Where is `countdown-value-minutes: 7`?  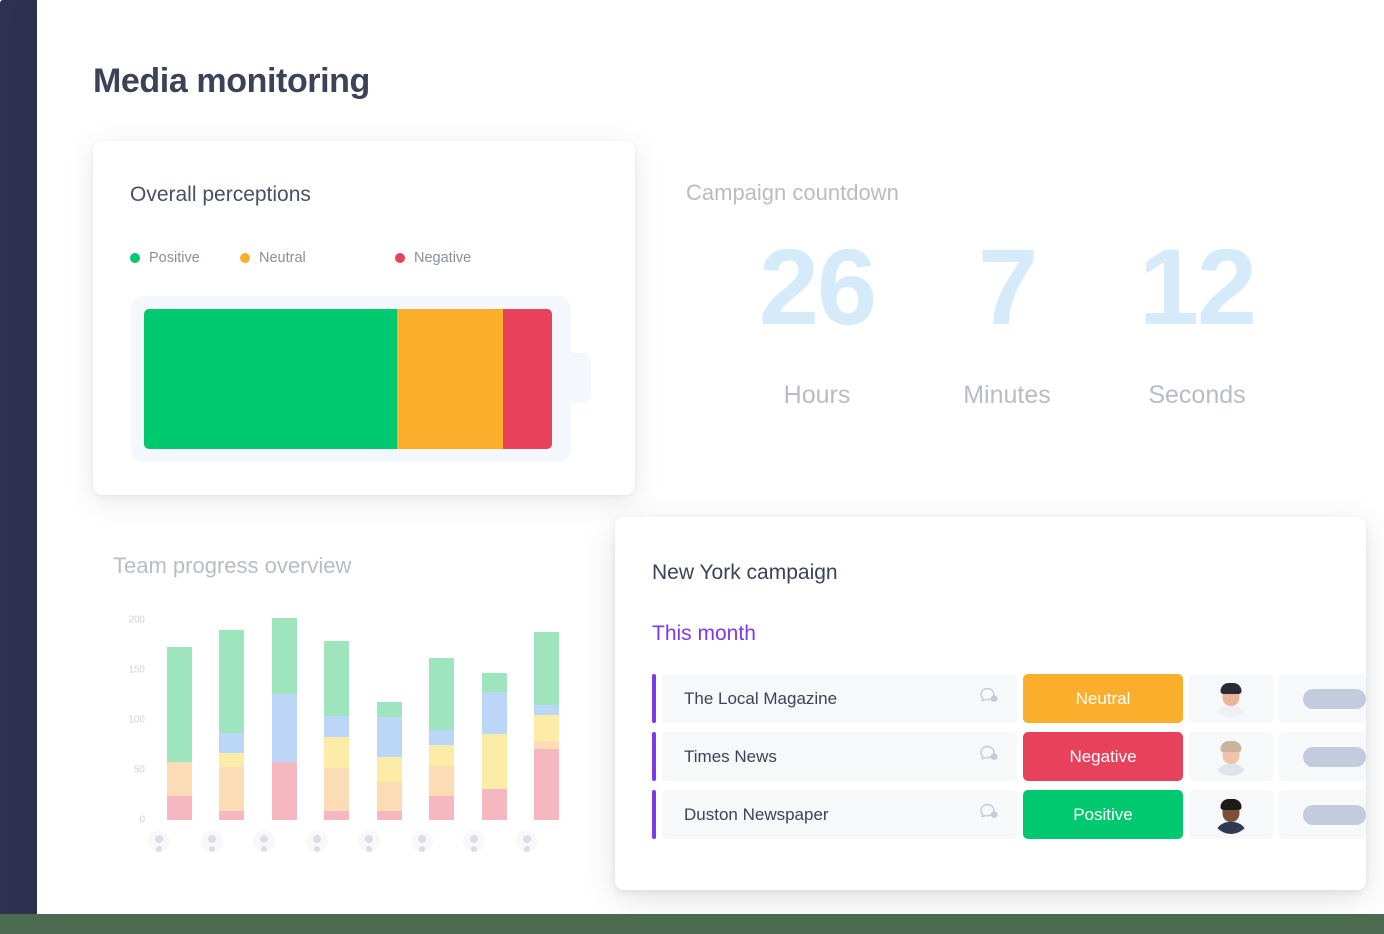
countdown-value-minutes: 7 is located at coordinates (1007, 286).